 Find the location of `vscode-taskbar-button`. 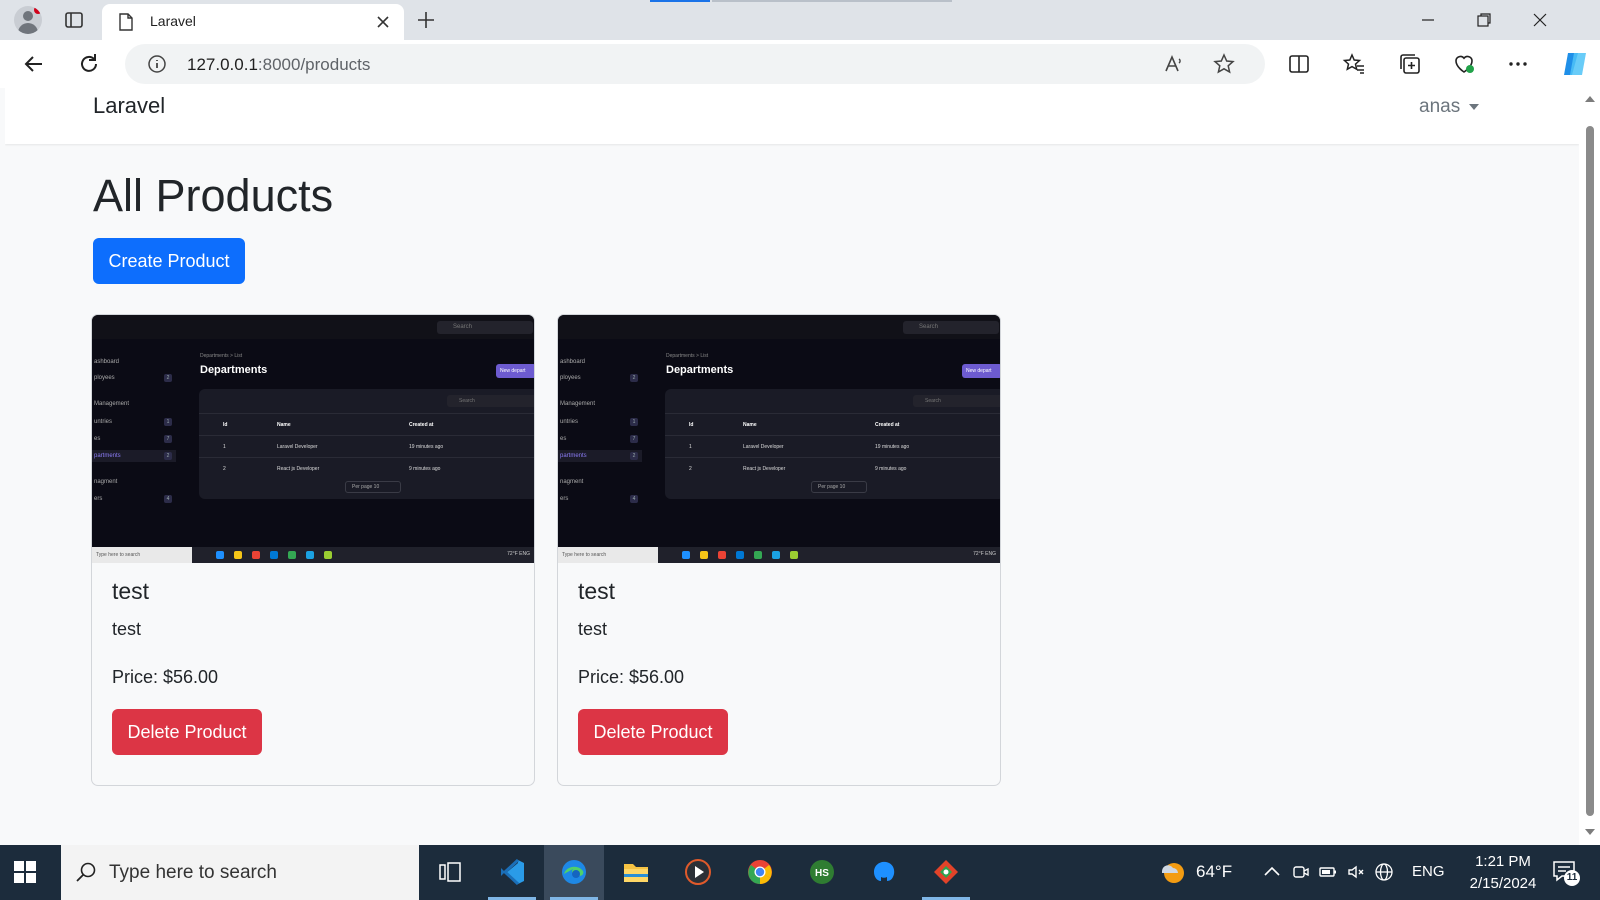

vscode-taskbar-button is located at coordinates (512, 872).